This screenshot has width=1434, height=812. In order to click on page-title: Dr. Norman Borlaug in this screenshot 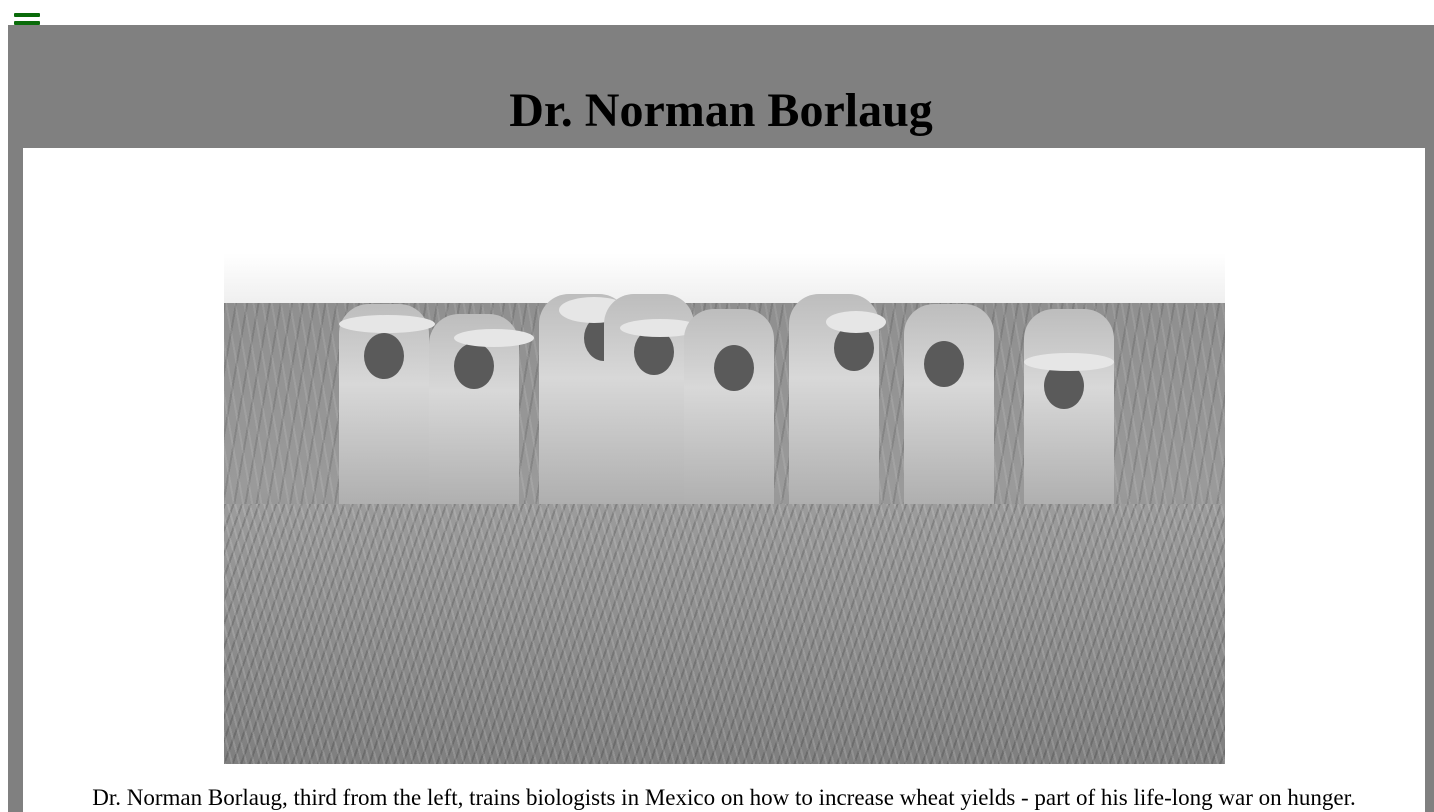, I will do `click(721, 110)`.